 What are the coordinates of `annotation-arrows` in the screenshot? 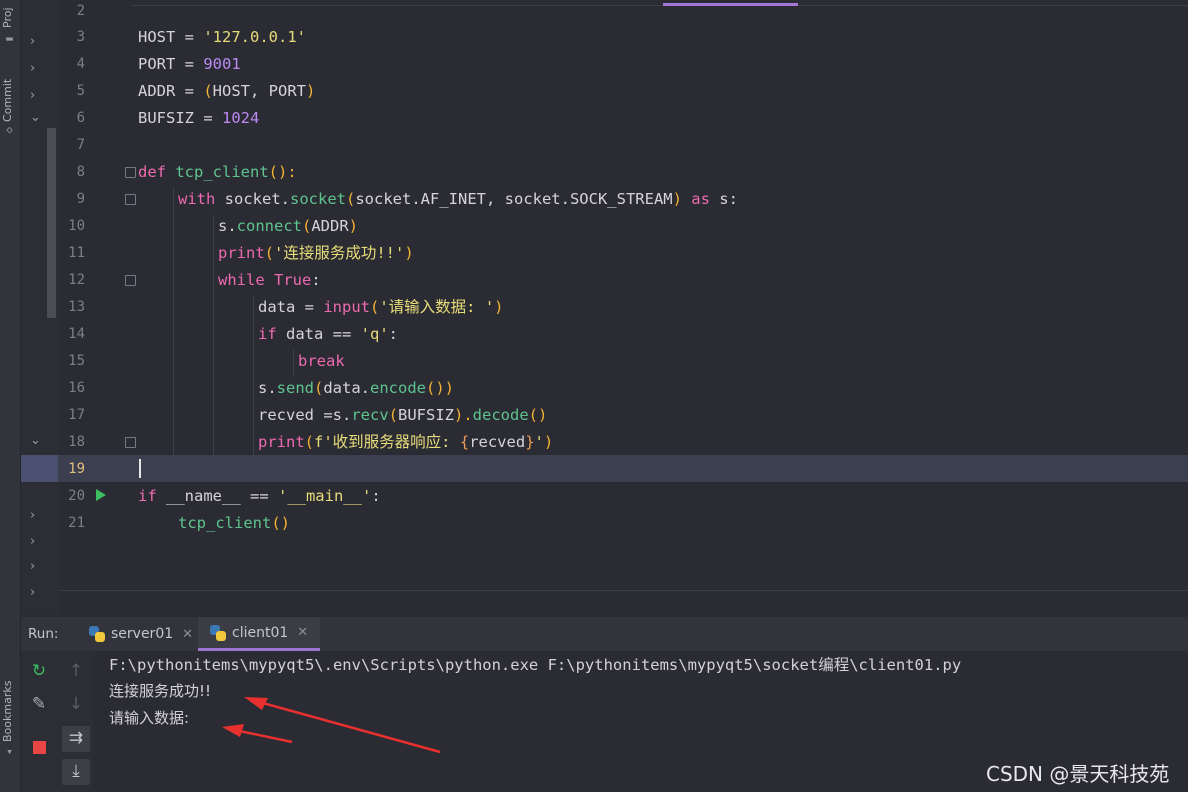 It's located at (331, 725).